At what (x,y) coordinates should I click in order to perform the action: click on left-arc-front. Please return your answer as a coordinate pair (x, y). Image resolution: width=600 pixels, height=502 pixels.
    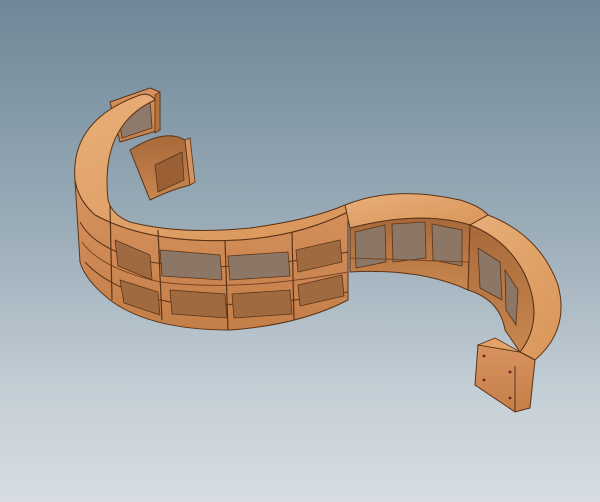
    Looking at the image, I should click on (211, 255).